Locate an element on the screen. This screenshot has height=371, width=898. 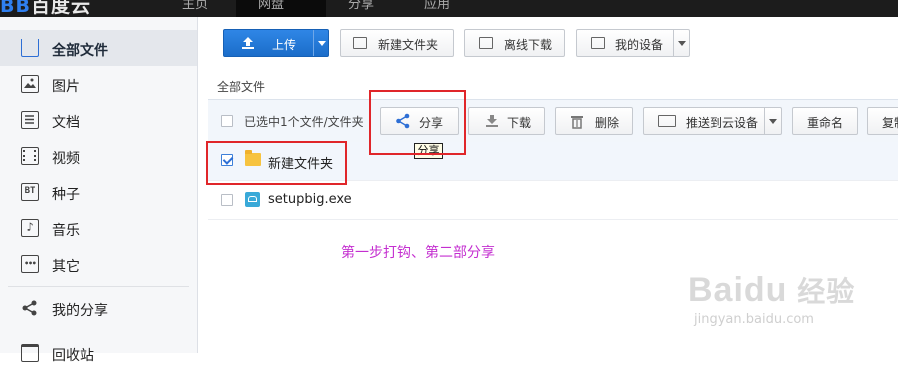
sidebar-item-other: ••• 其它 is located at coordinates (98, 264).